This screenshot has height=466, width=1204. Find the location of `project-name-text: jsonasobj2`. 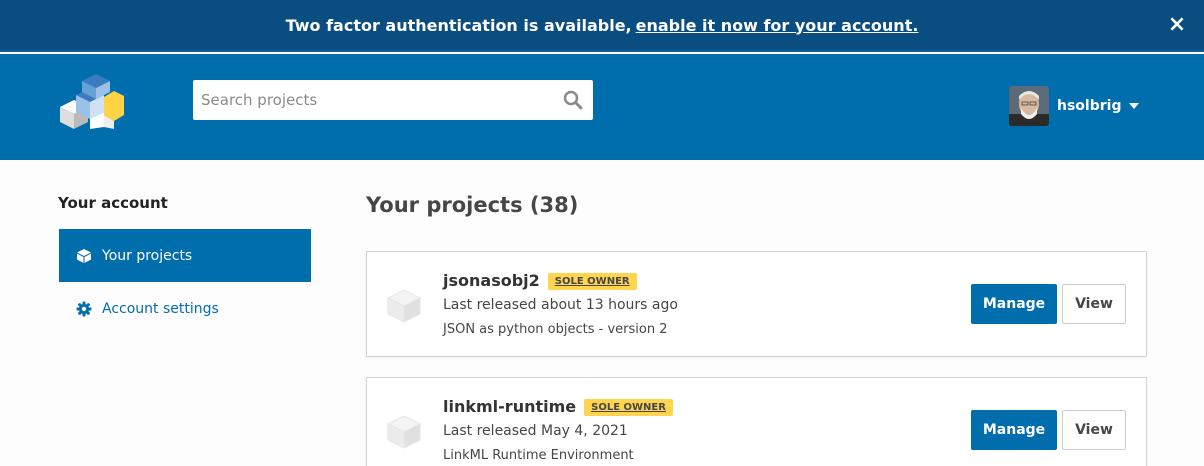

project-name-text: jsonasobj2 is located at coordinates (491, 280).